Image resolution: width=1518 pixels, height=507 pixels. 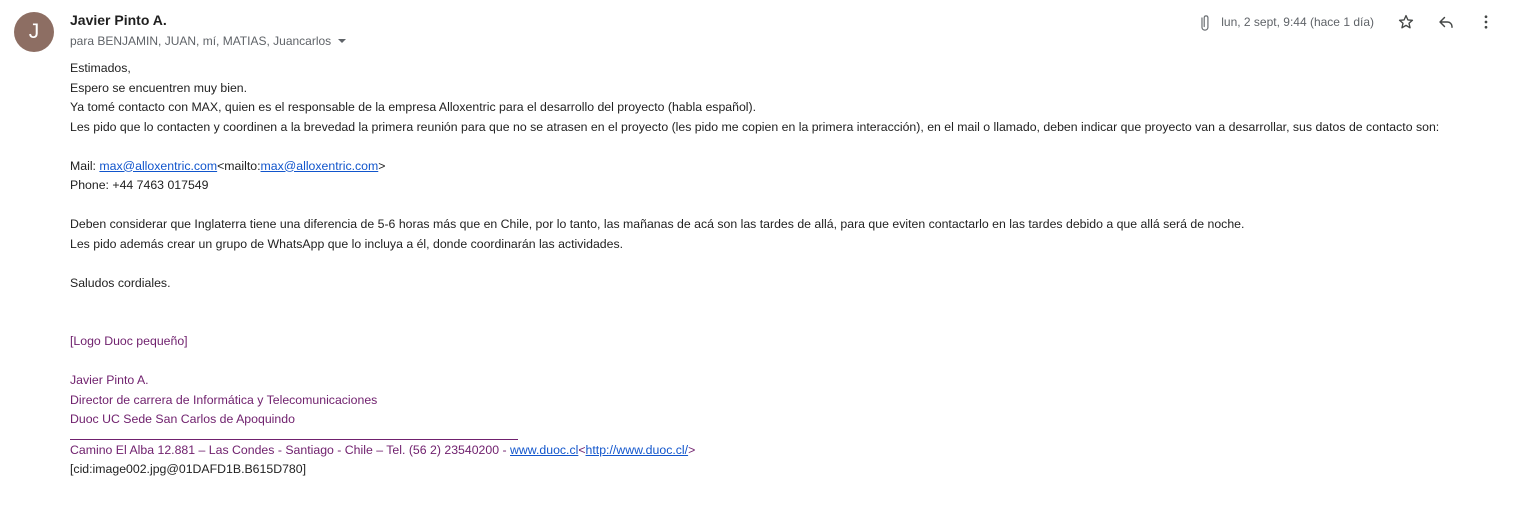 I want to click on more-options-button, so click(x=1486, y=22).